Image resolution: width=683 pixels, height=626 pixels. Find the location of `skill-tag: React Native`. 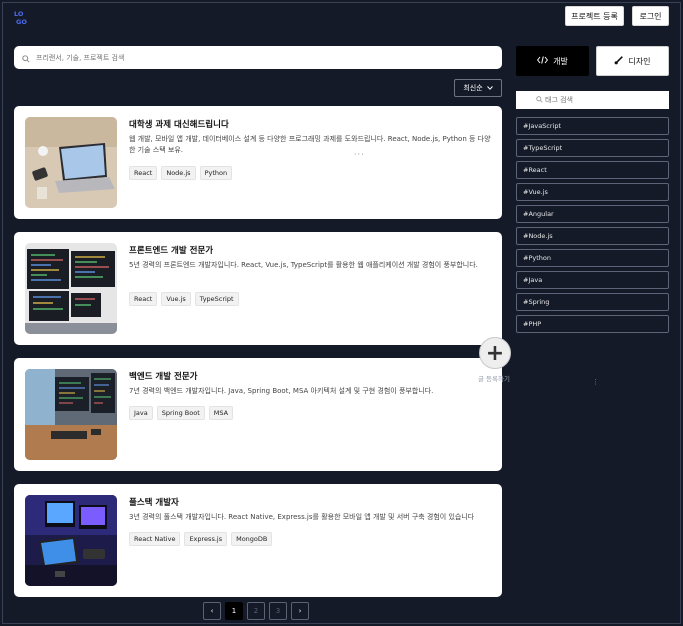

skill-tag: React Native is located at coordinates (155, 539).